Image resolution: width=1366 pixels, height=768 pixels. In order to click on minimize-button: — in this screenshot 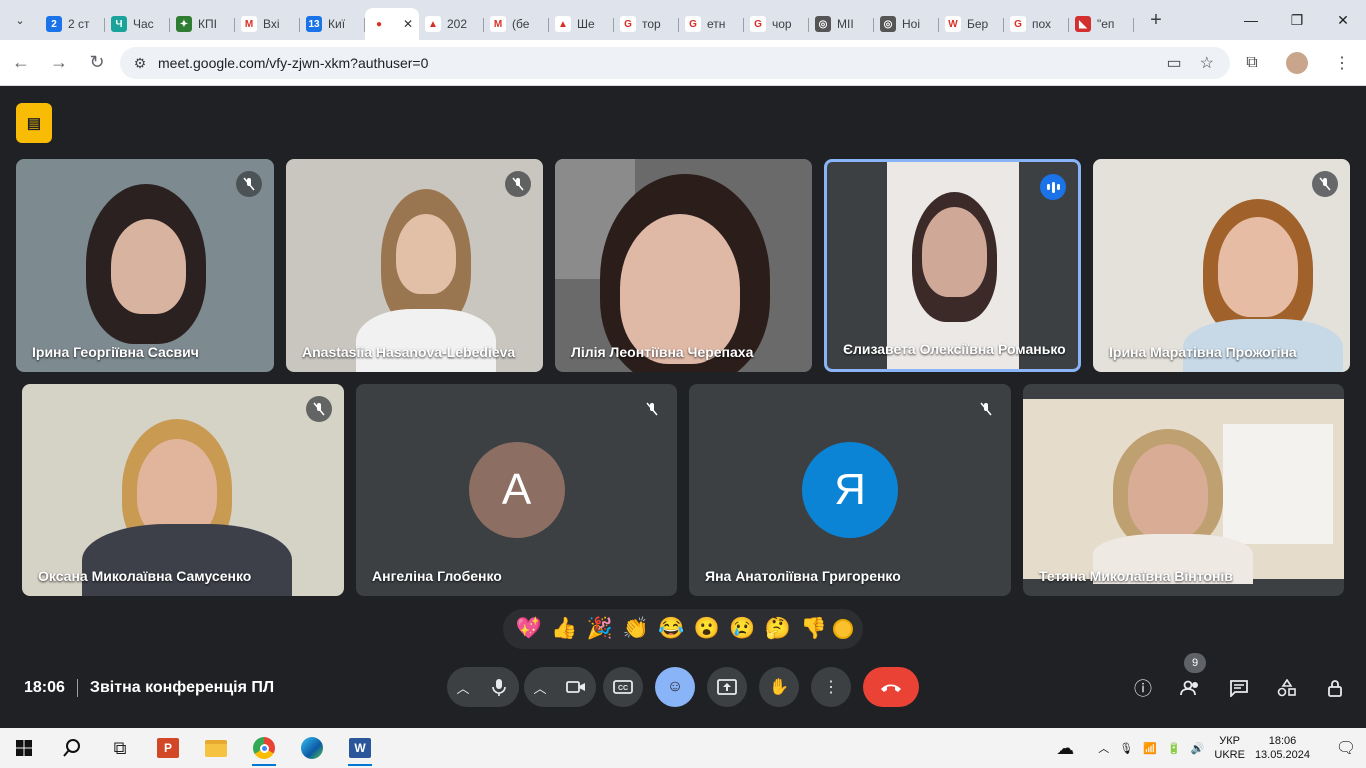, I will do `click(1251, 20)`.